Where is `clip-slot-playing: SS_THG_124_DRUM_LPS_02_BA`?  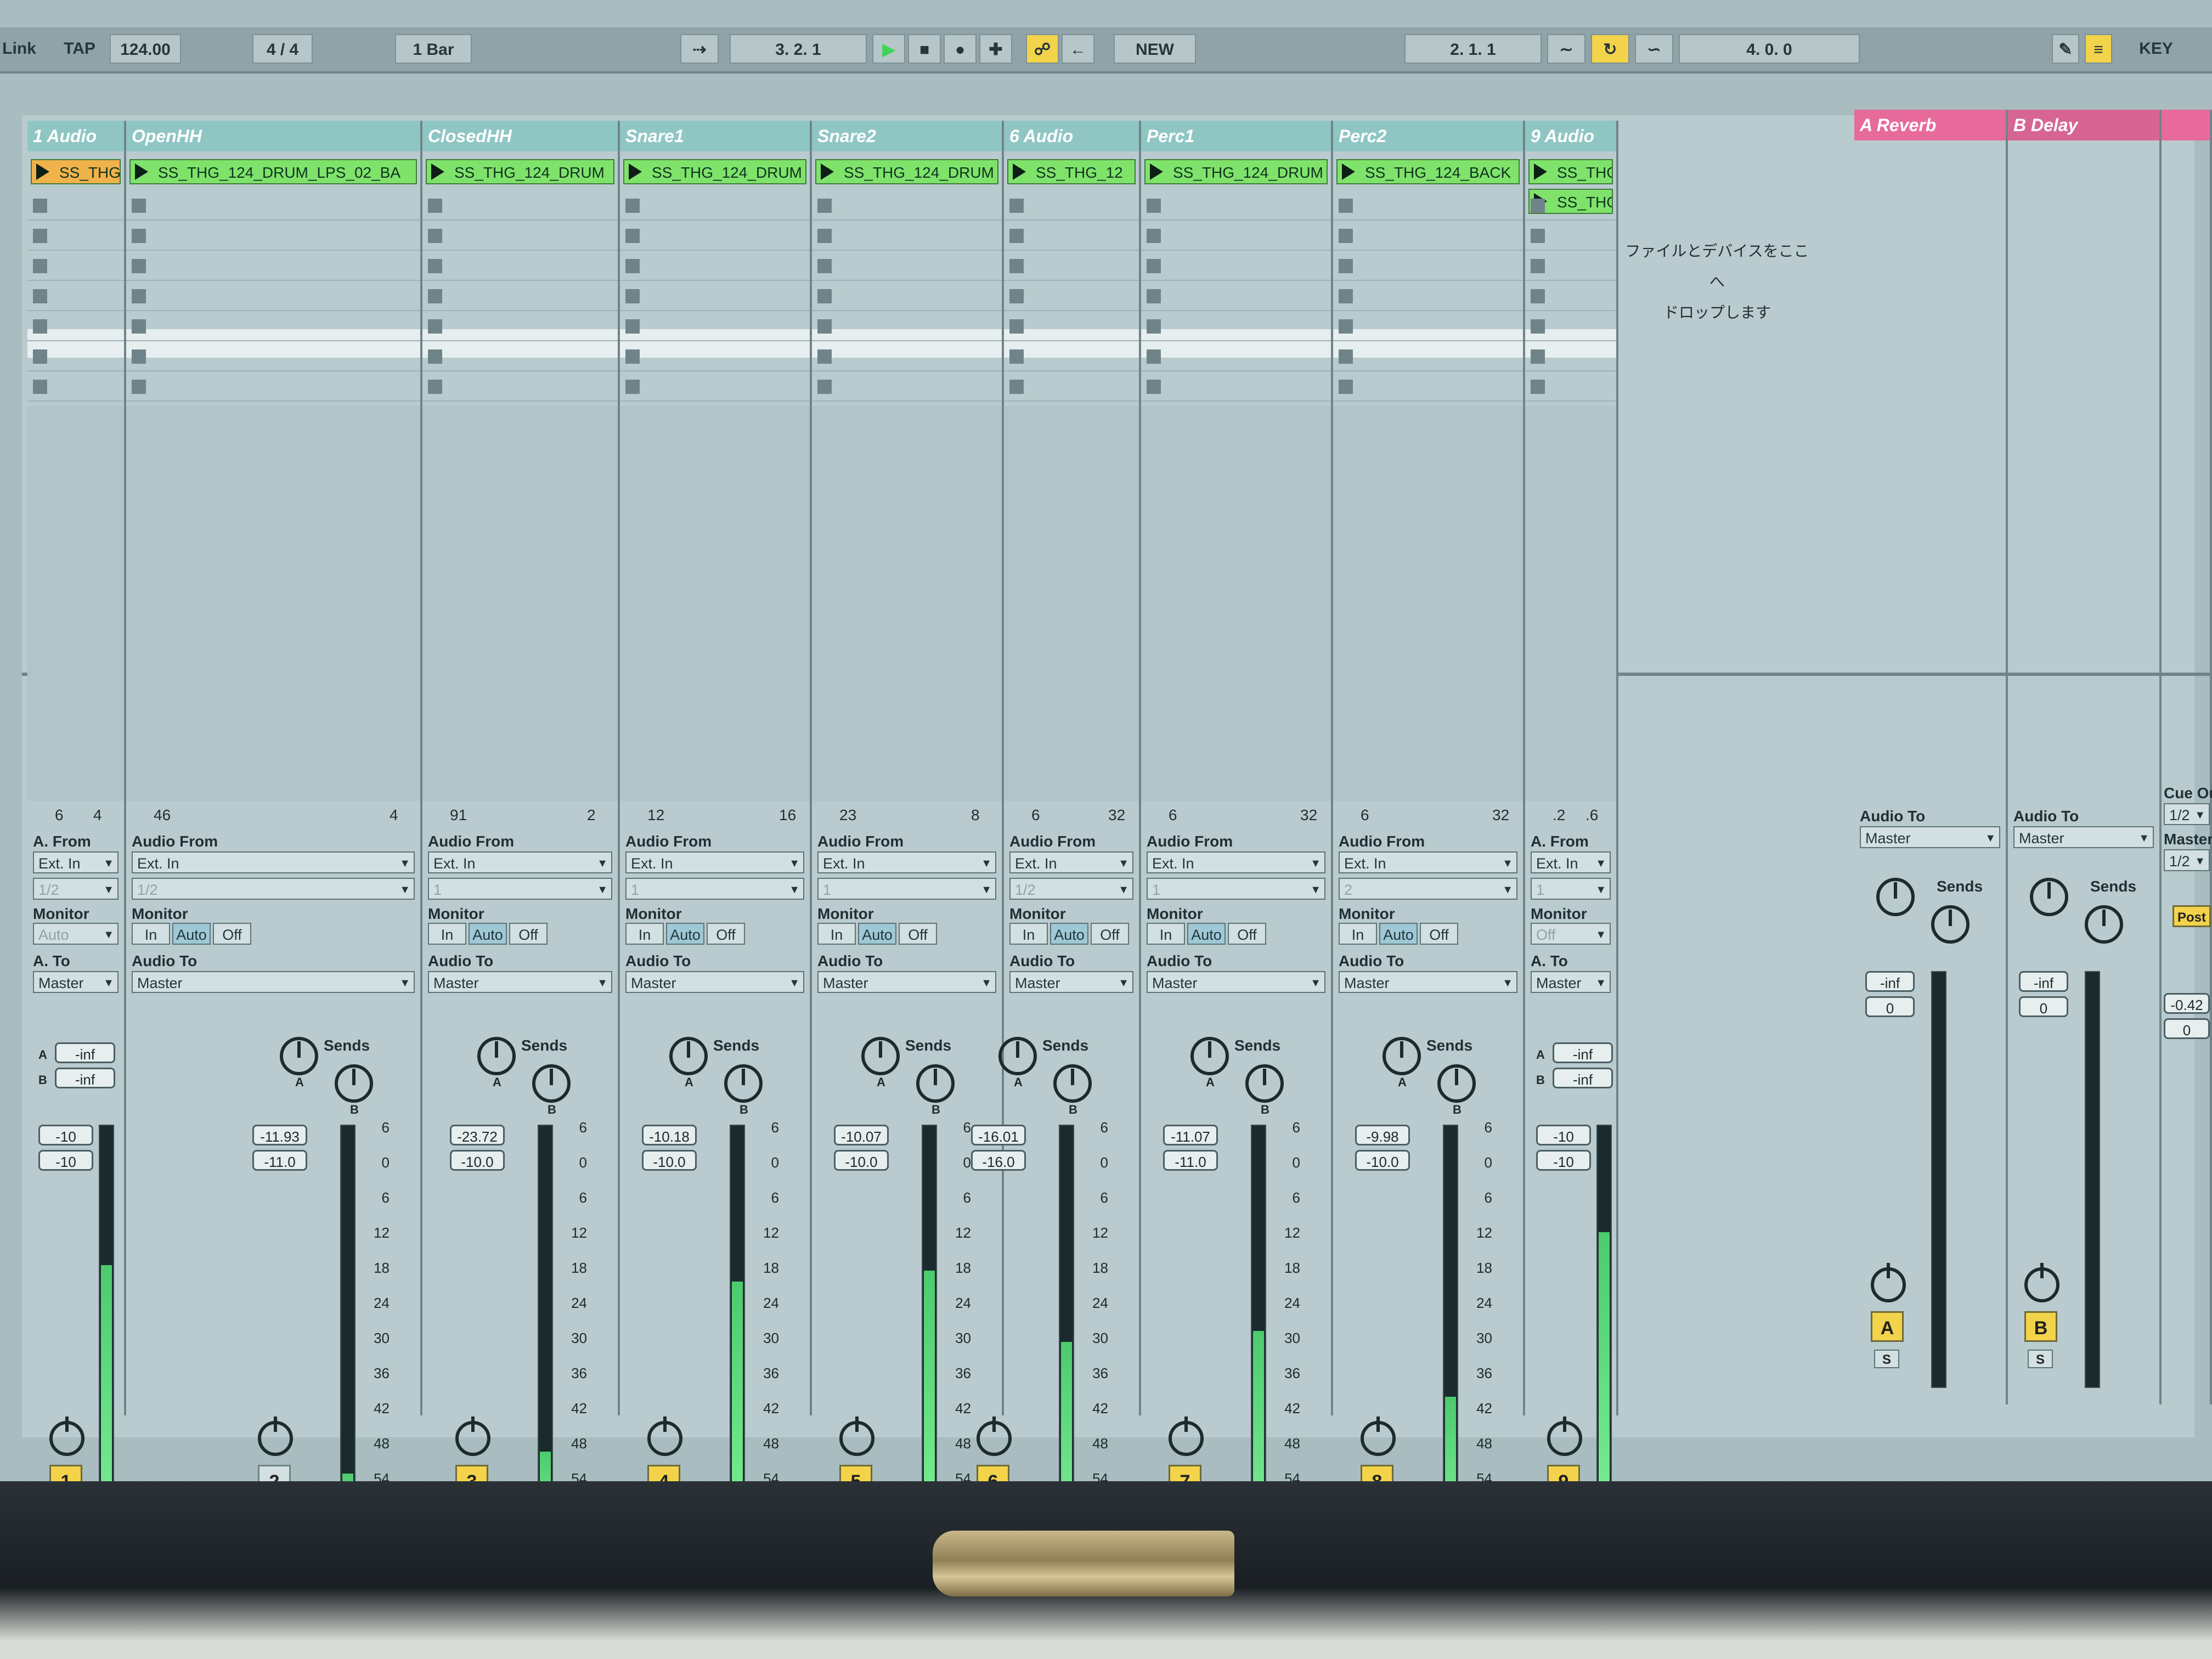 clip-slot-playing: SS_THG_124_DRUM_LPS_02_BA is located at coordinates (273, 171).